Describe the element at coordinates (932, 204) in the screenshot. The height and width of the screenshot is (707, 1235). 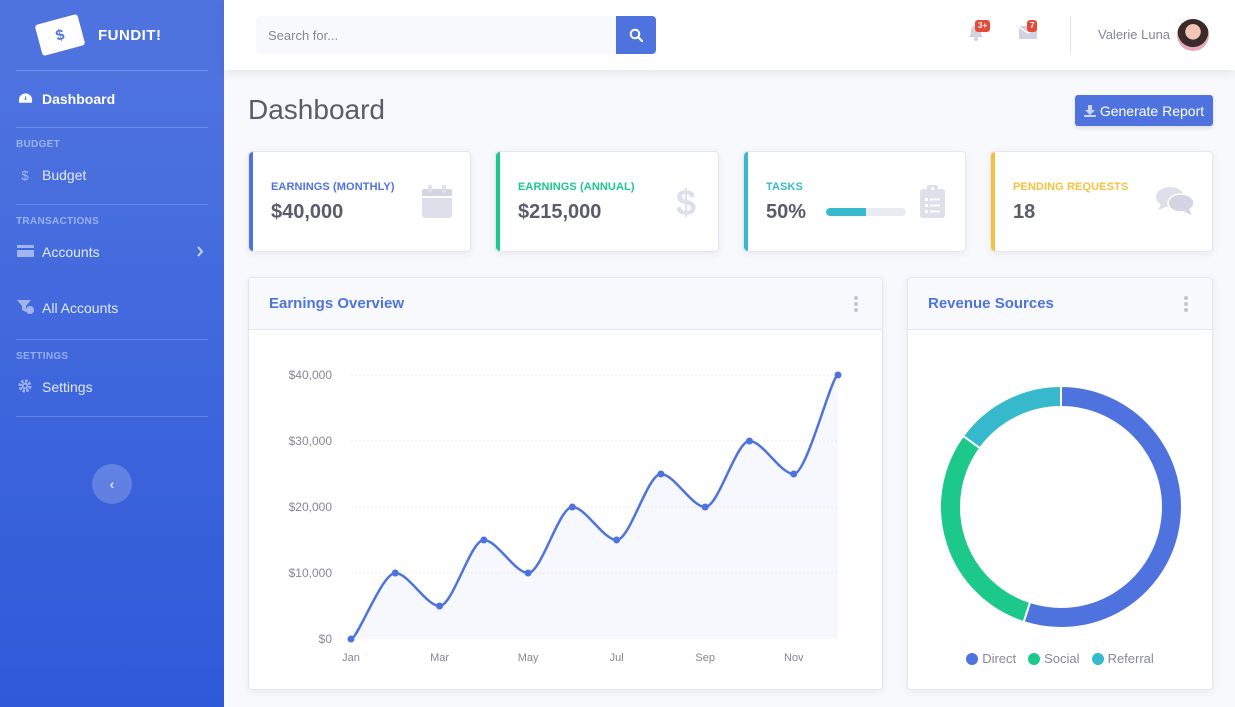
I see `clipboard-list-icon` at that location.